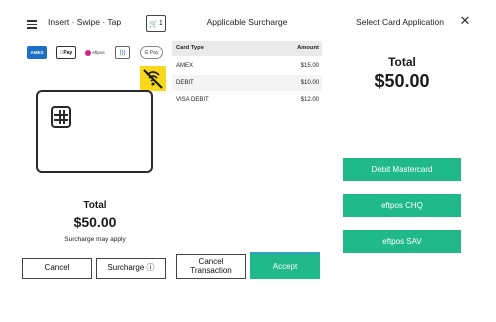  What do you see at coordinates (37, 52) in the screenshot?
I see `amex-logo: AMEX` at bounding box center [37, 52].